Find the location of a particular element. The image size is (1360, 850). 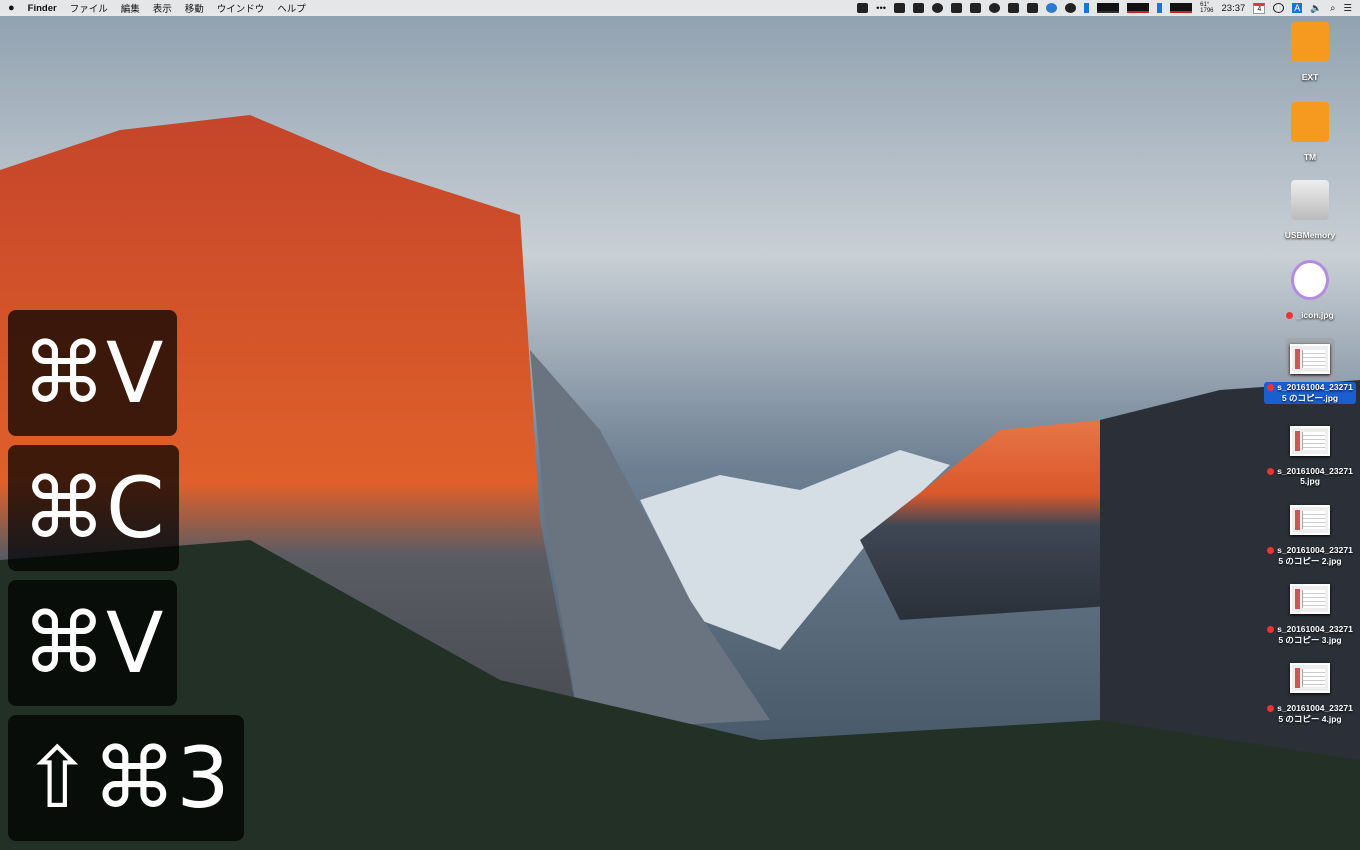

desktop-icon-tm: TM is located at coordinates (1310, 132).